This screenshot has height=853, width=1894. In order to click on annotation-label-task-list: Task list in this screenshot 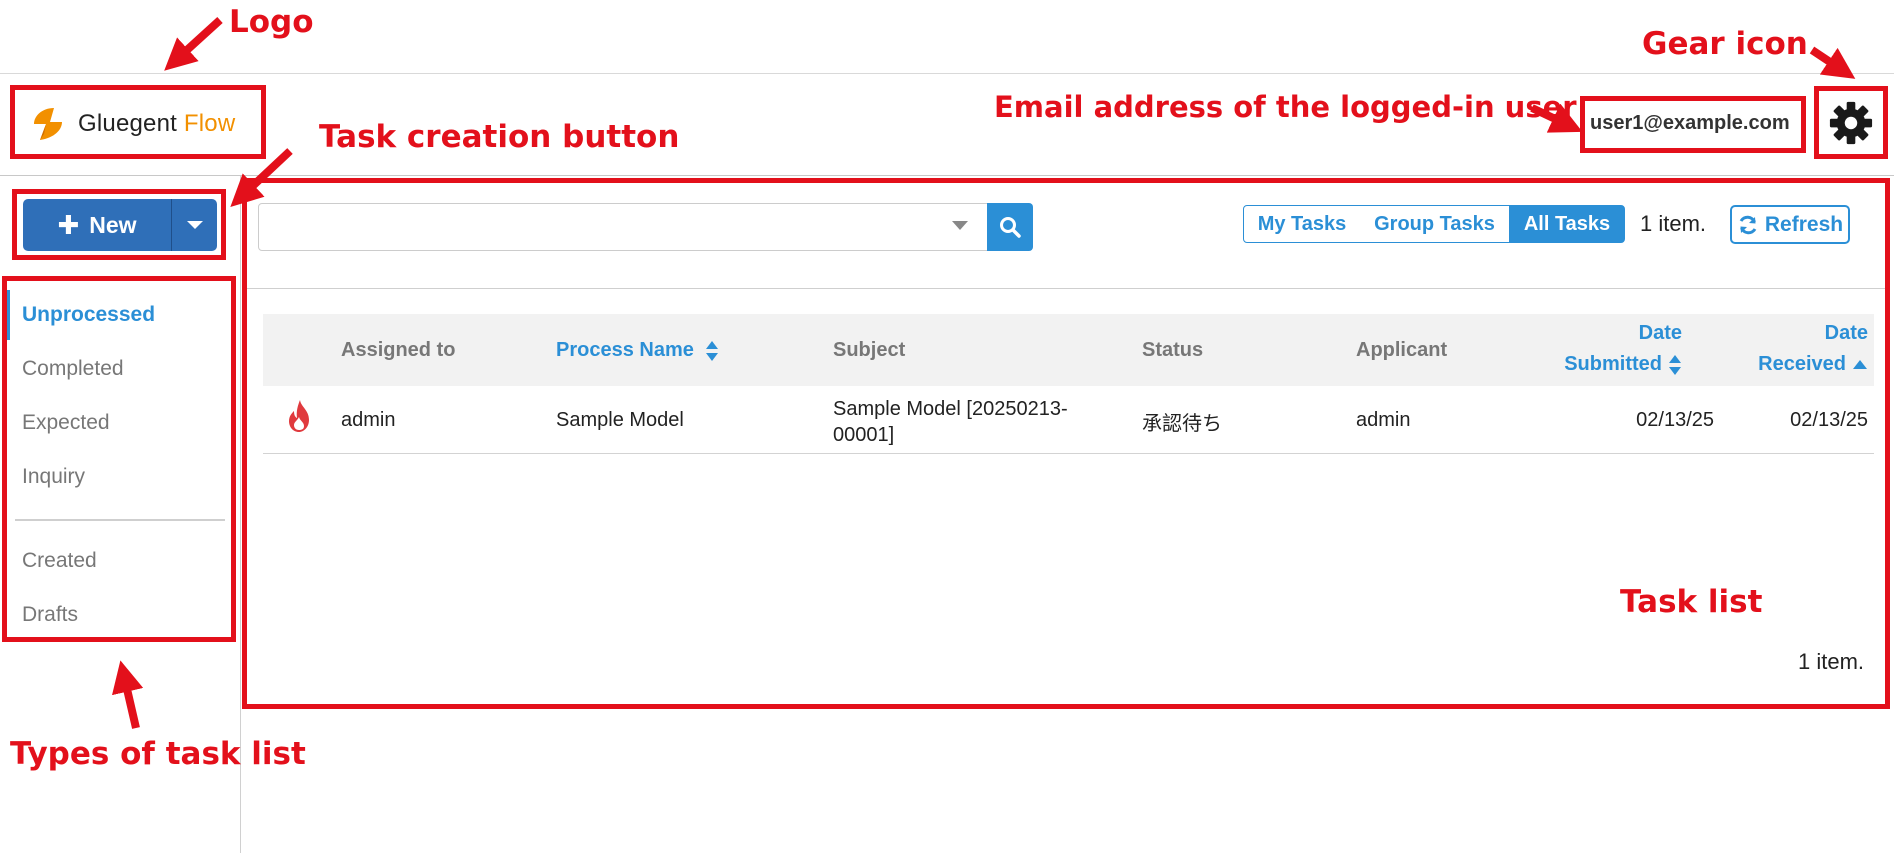, I will do `click(1691, 602)`.